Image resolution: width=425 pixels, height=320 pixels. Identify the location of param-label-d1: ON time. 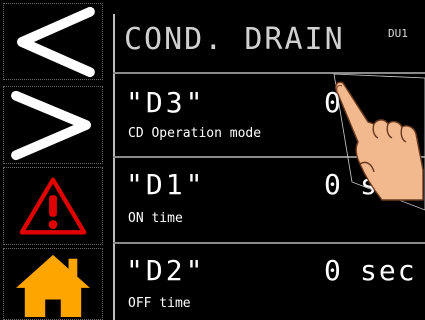
(155, 218).